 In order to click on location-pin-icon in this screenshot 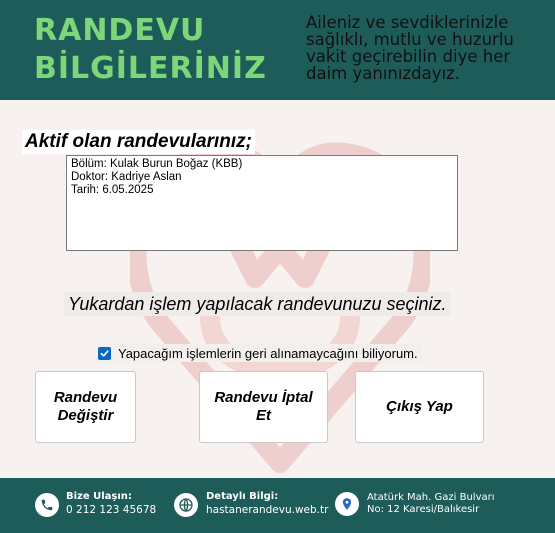, I will do `click(347, 504)`.